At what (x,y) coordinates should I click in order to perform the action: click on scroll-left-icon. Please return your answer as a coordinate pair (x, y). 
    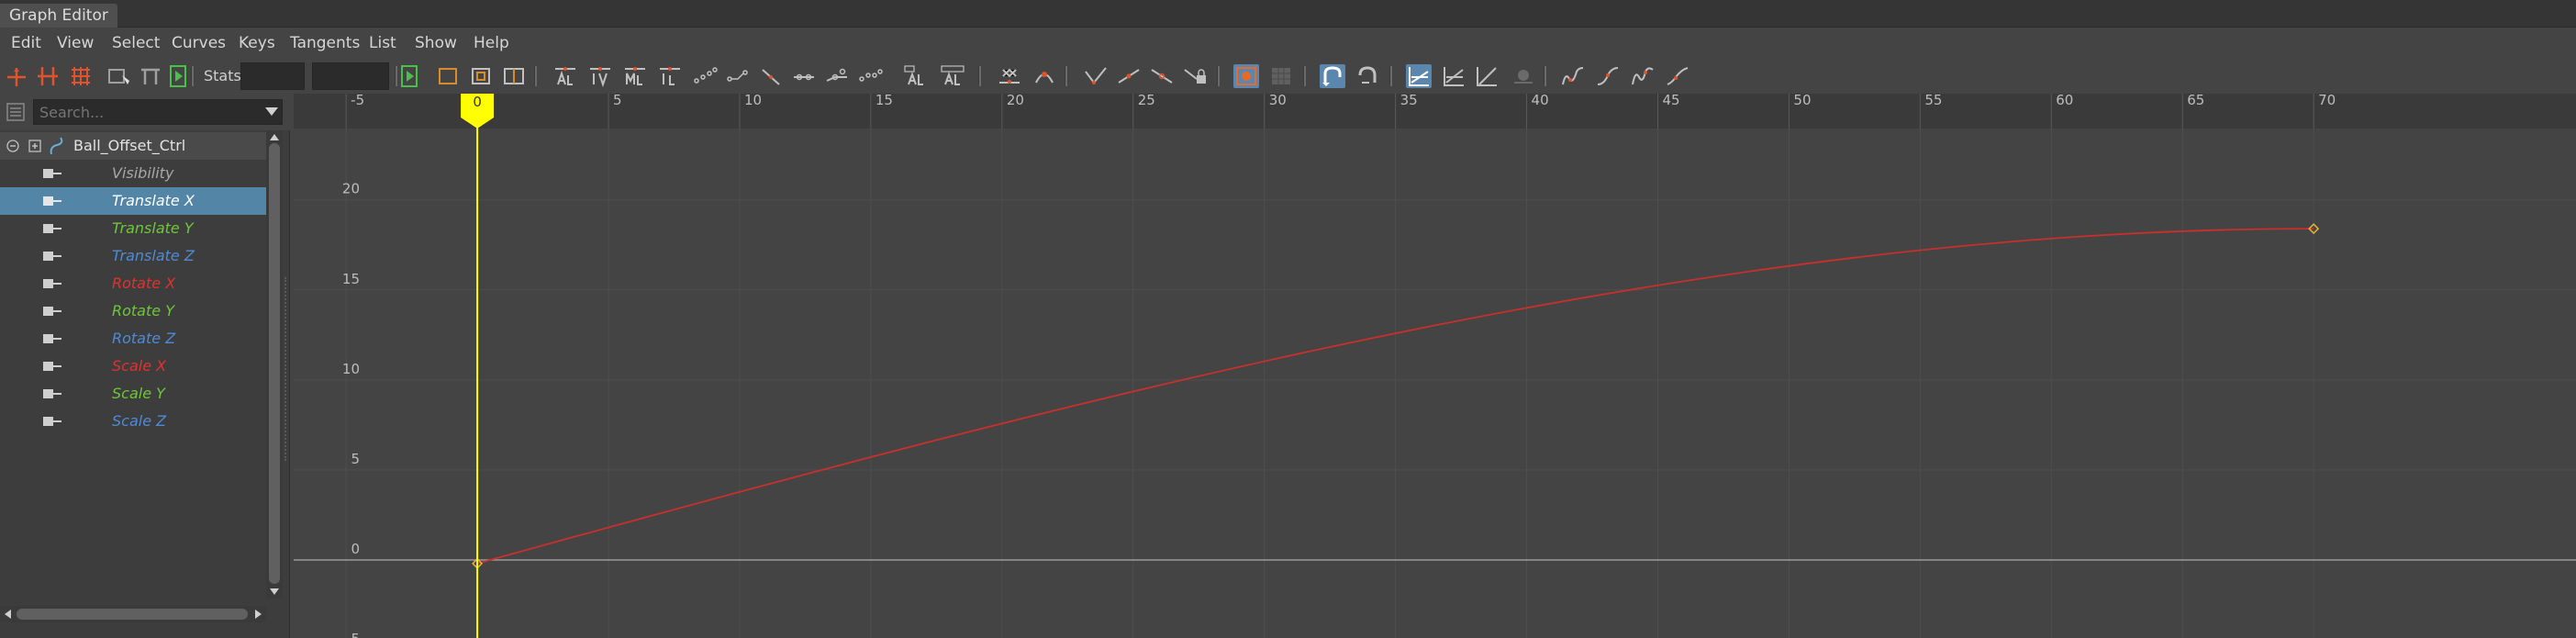
    Looking at the image, I should click on (8, 614).